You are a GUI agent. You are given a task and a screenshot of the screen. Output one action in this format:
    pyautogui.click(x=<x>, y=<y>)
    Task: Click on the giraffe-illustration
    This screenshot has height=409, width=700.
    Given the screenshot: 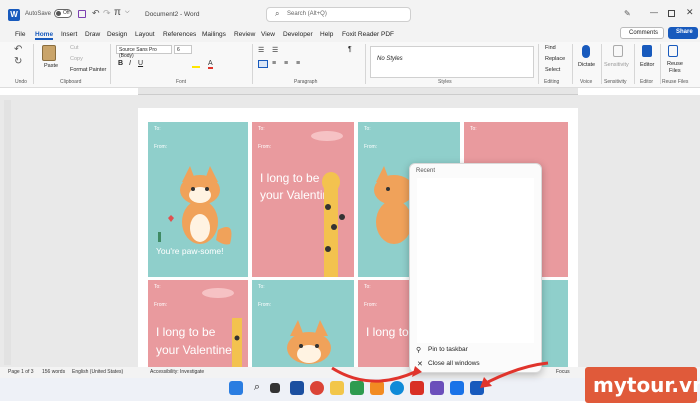 What is the action you would take?
    pyautogui.click(x=237, y=343)
    